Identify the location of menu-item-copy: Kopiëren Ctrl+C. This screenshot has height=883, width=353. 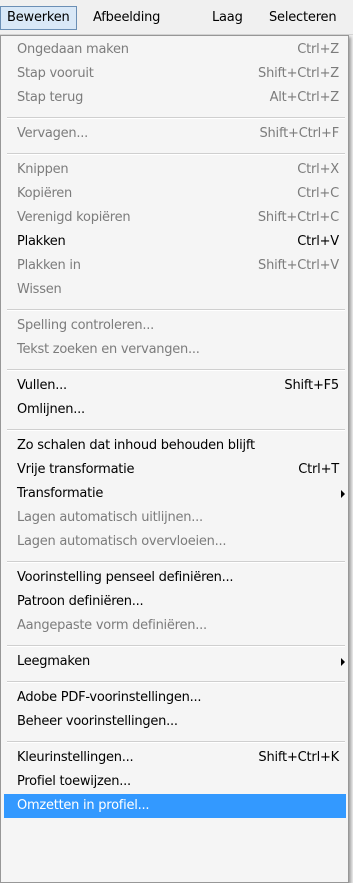
(176, 194).